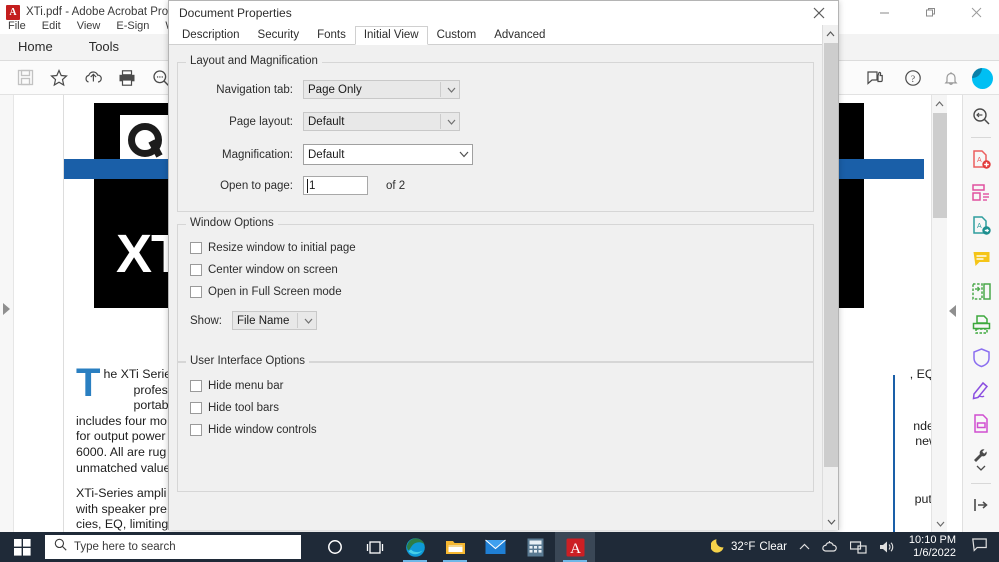 Image resolution: width=999 pixels, height=562 pixels. What do you see at coordinates (932, 540) in the screenshot?
I see `clock-time: 10:10 PM` at bounding box center [932, 540].